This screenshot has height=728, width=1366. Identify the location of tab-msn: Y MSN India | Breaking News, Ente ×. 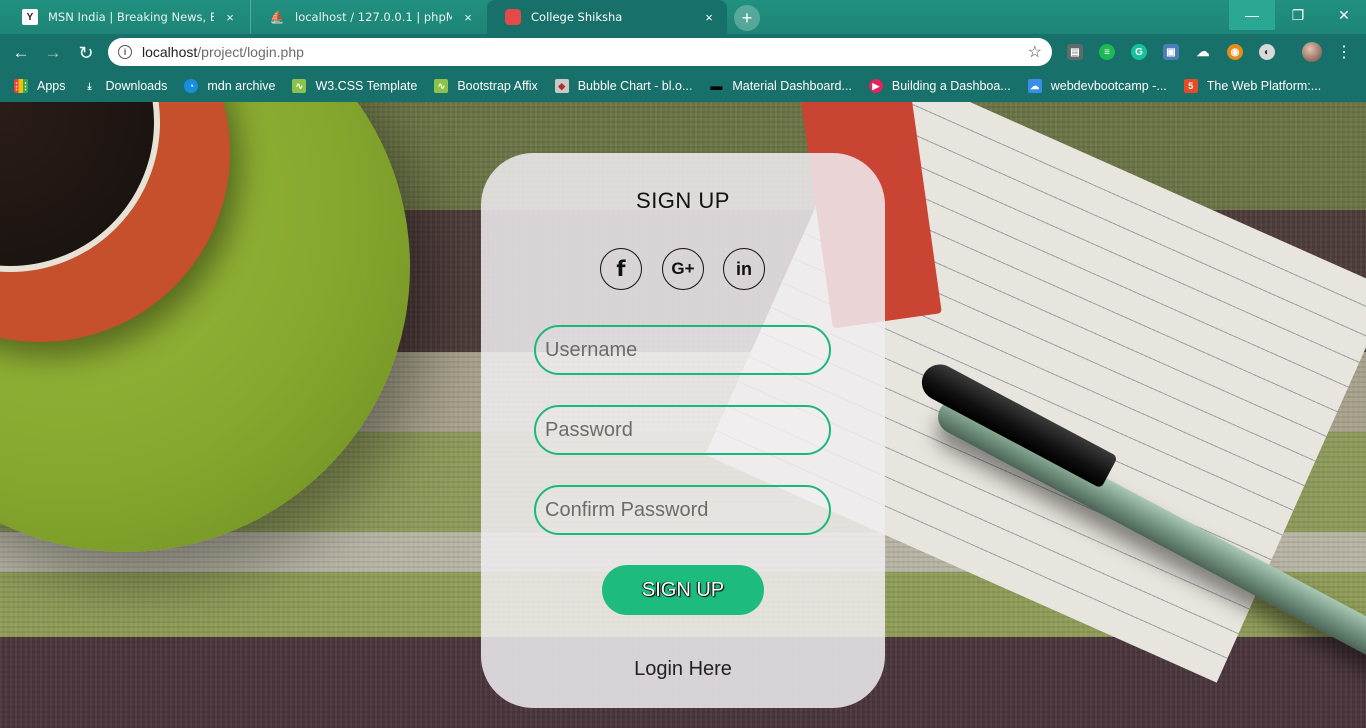
(126, 17).